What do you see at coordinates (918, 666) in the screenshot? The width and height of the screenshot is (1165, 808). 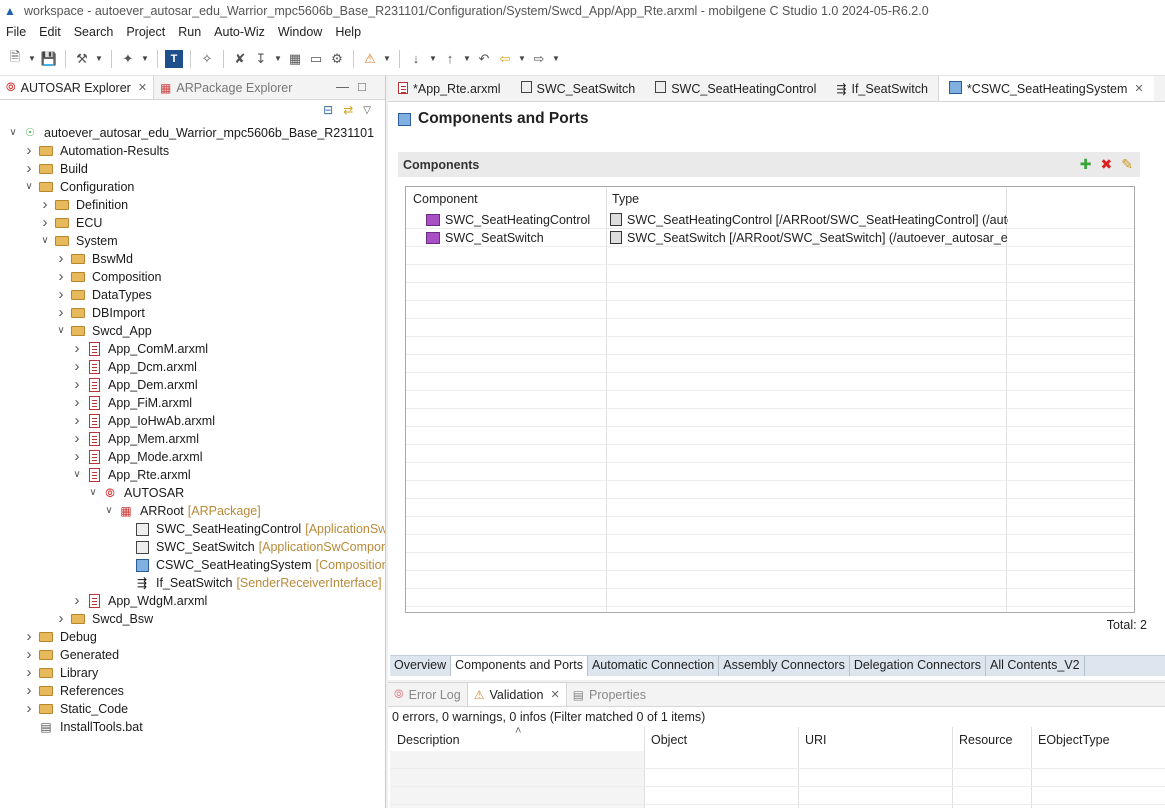 I see `tab-delegation-connectors: Delegation Connectors` at bounding box center [918, 666].